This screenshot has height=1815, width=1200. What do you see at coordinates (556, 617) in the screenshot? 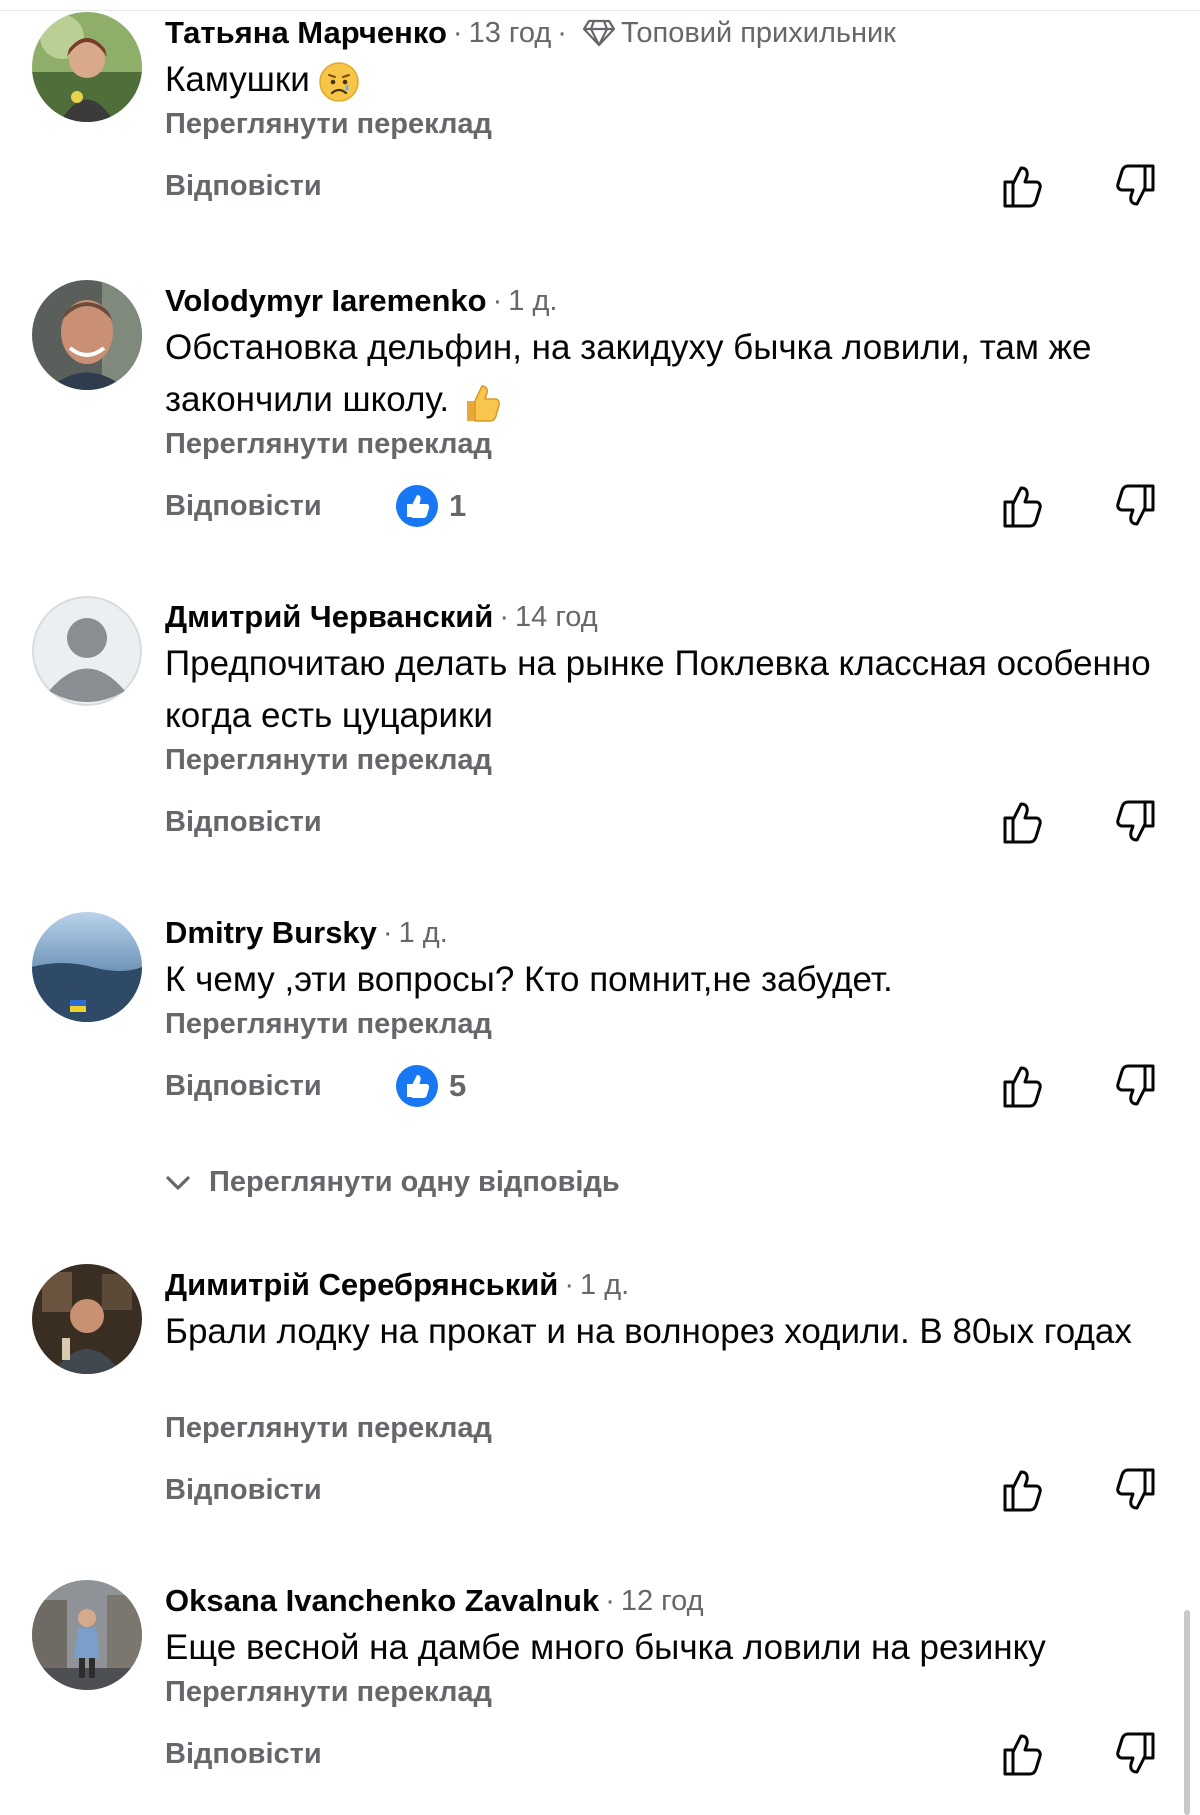
I see `timestamp: 14 год` at bounding box center [556, 617].